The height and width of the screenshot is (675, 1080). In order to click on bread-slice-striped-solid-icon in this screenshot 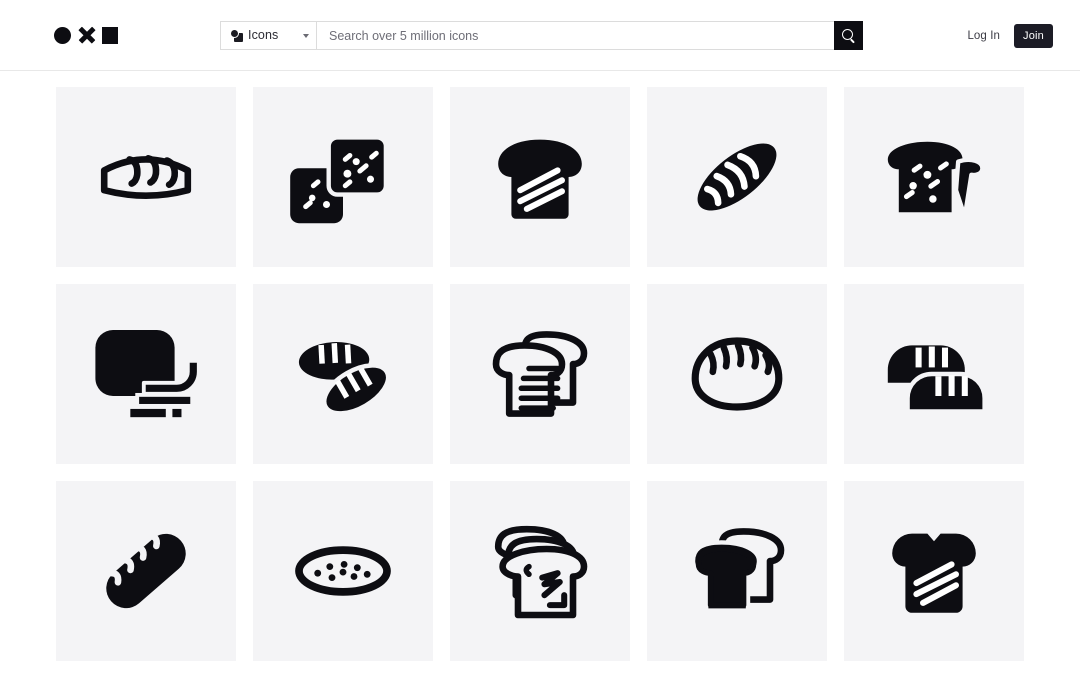, I will do `click(540, 179)`.